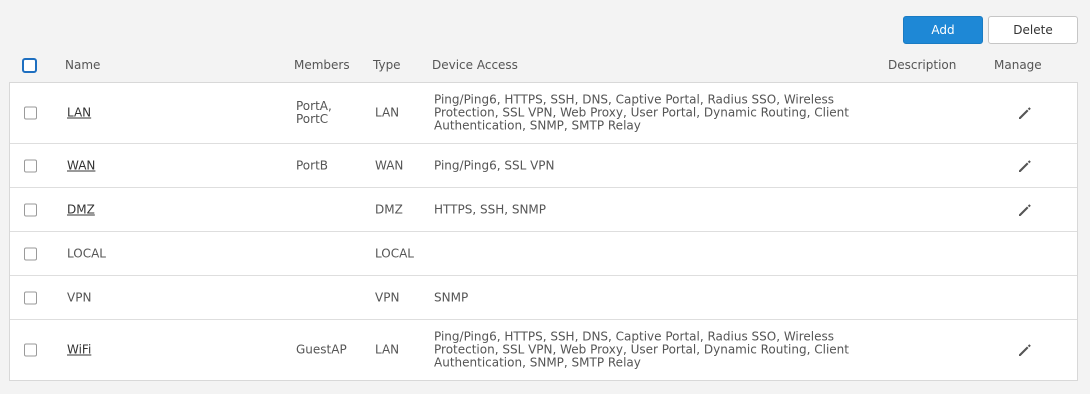  Describe the element at coordinates (389, 165) in the screenshot. I see `zone-type: WAN` at that location.